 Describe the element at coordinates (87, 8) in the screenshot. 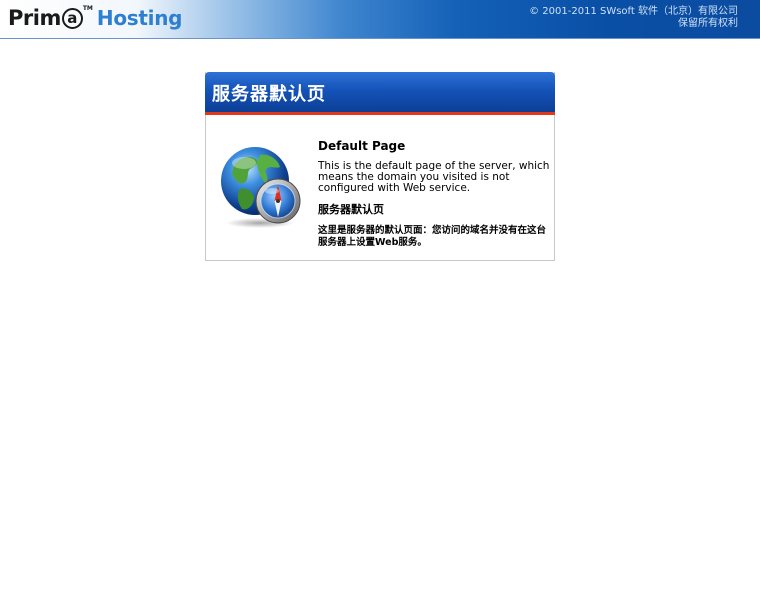

I see `logo-trademark: TM` at that location.